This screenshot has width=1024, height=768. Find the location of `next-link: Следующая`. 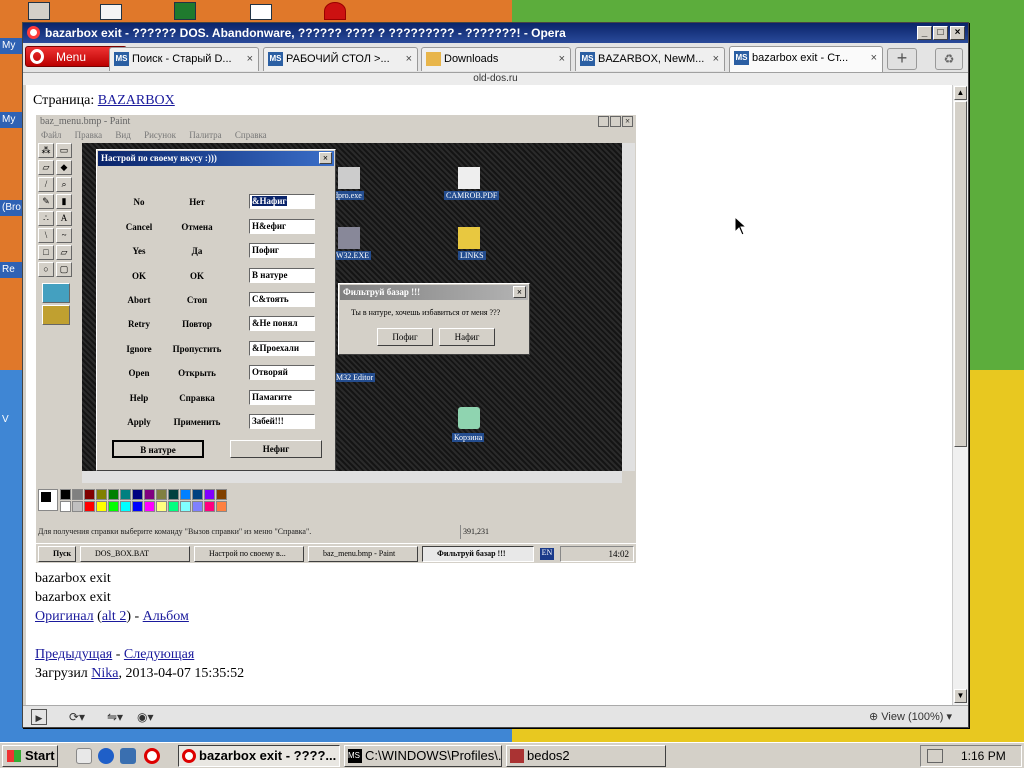

next-link: Следующая is located at coordinates (159, 654).